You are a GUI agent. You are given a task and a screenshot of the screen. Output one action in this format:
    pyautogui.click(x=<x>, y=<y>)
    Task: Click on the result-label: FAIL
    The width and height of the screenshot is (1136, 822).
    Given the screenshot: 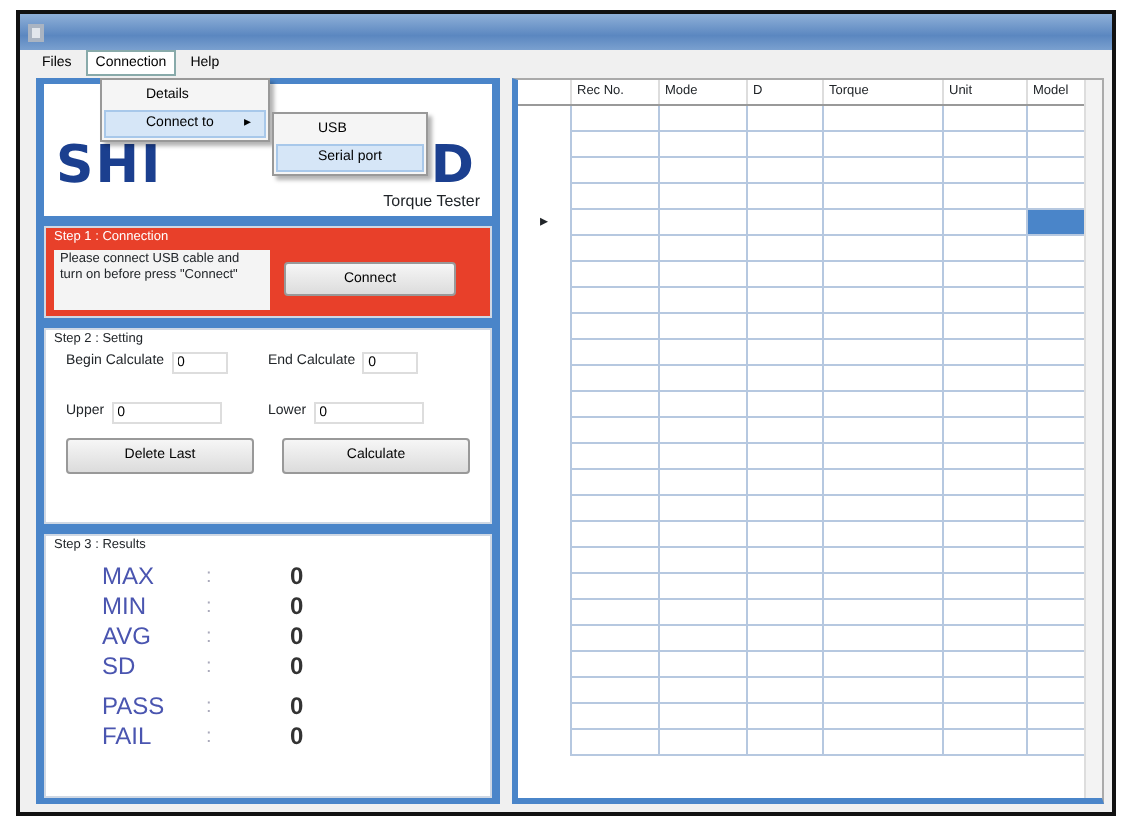 What is the action you would take?
    pyautogui.click(x=128, y=737)
    